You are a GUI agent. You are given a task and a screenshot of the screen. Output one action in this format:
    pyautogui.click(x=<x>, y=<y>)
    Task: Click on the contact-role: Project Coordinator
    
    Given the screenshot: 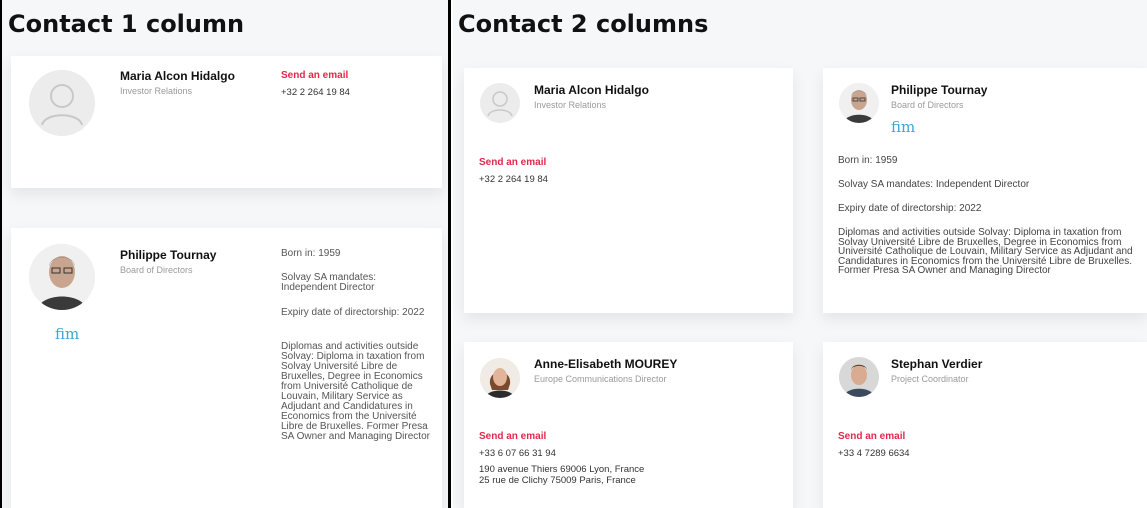 What is the action you would take?
    pyautogui.click(x=930, y=379)
    